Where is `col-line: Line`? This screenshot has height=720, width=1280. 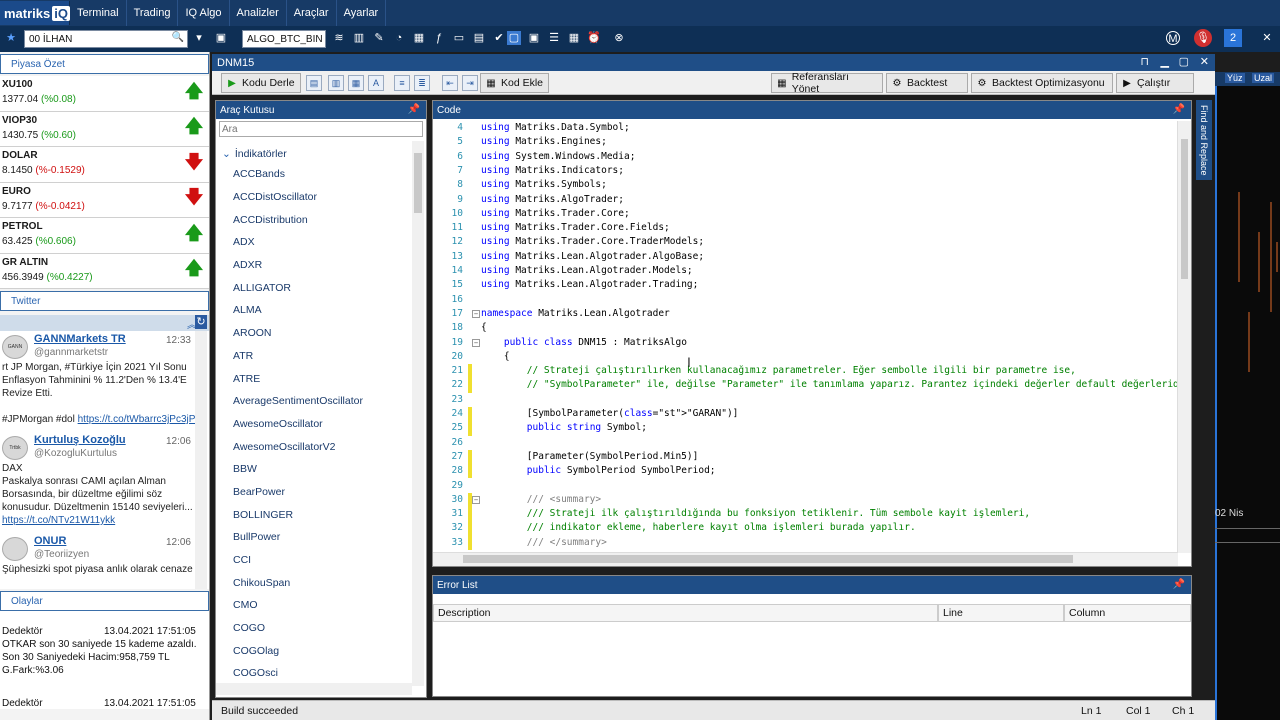
col-line: Line is located at coordinates (1001, 613).